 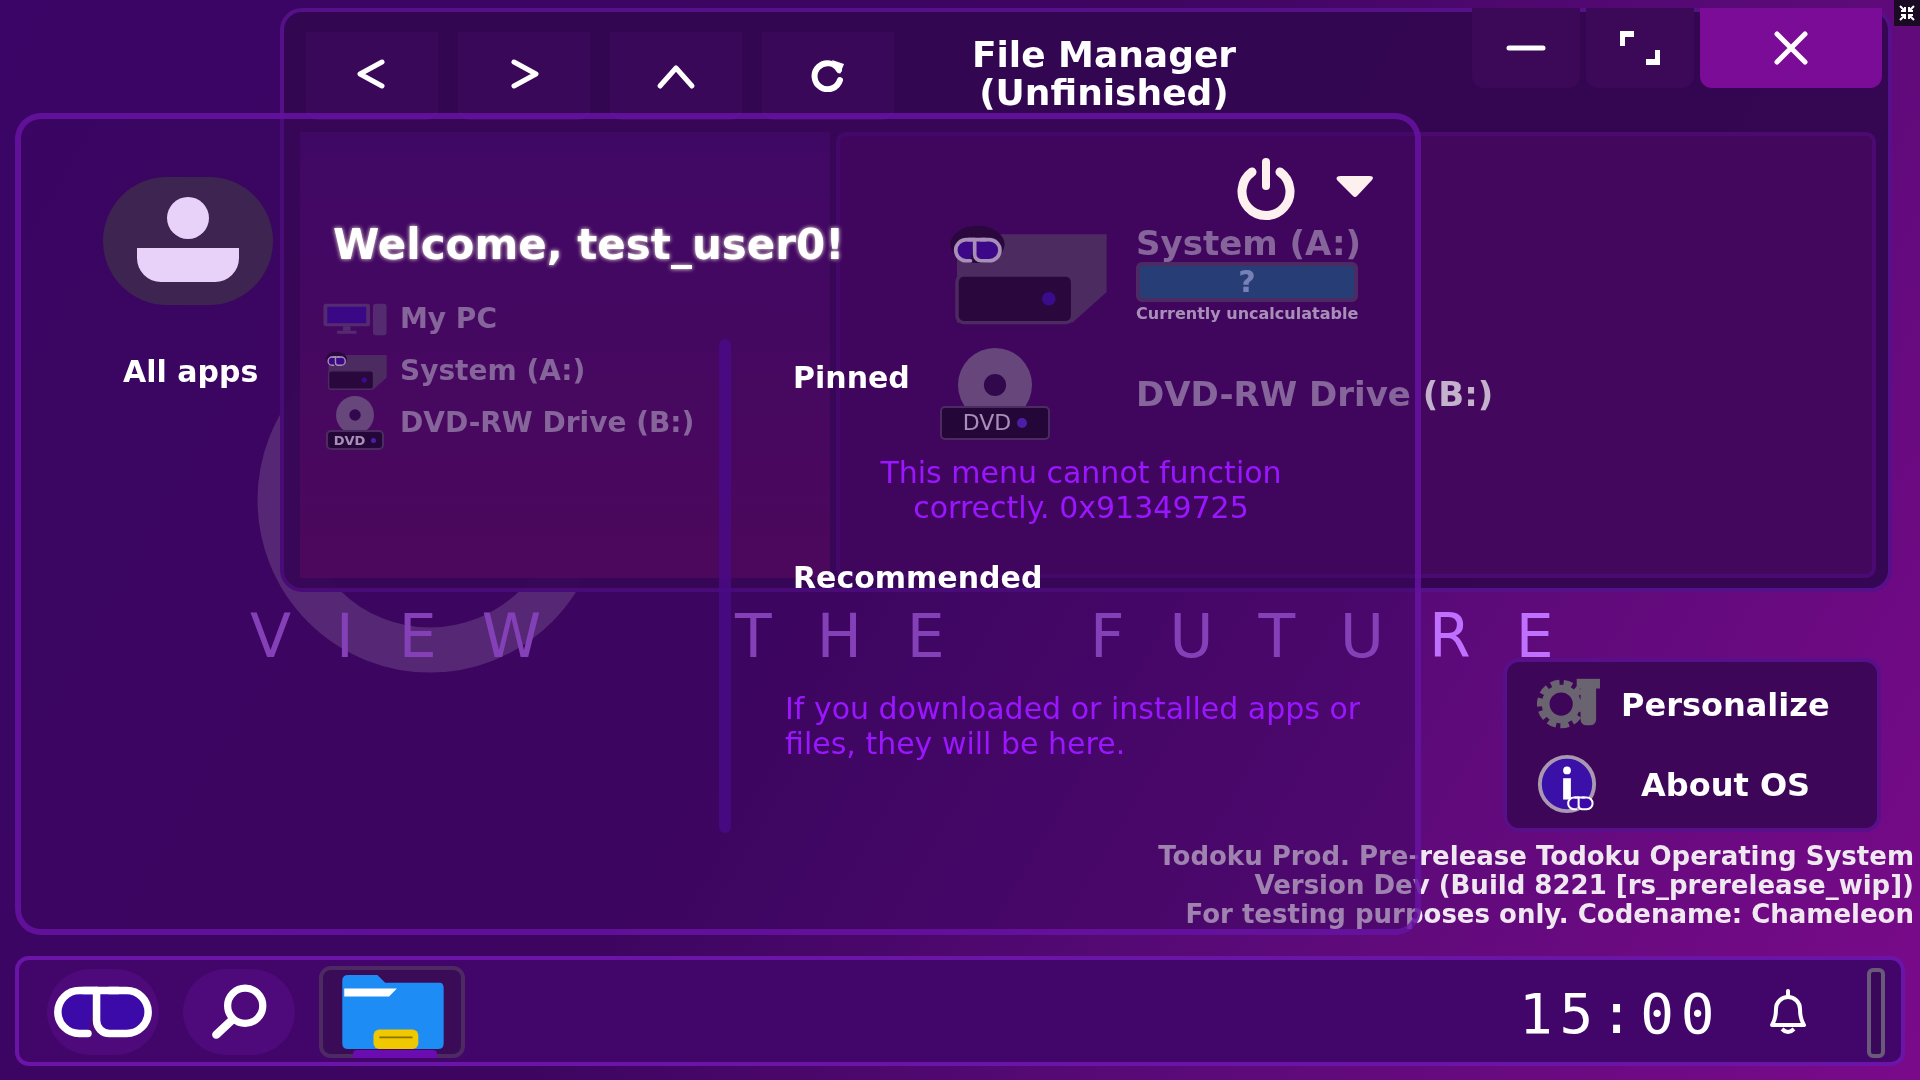 I want to click on wallpaper-tagline: VIEW, so click(x=418, y=636).